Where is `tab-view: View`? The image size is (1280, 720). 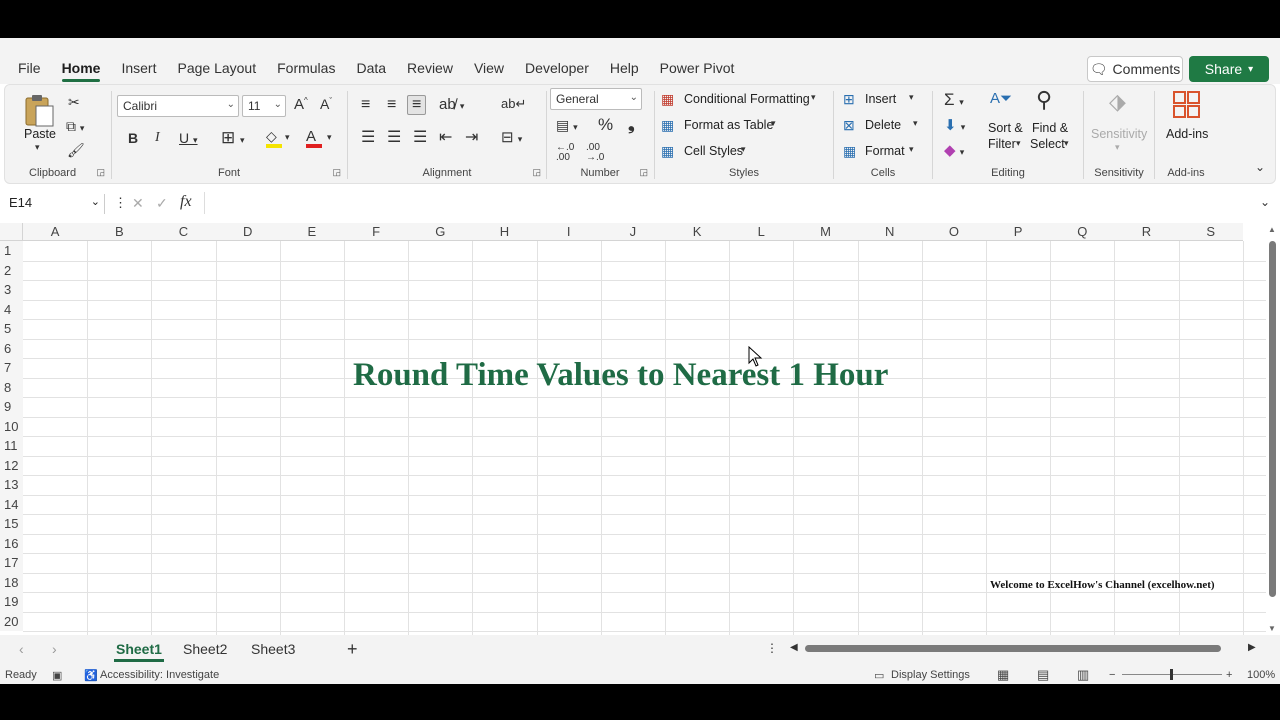 tab-view: View is located at coordinates (489, 68).